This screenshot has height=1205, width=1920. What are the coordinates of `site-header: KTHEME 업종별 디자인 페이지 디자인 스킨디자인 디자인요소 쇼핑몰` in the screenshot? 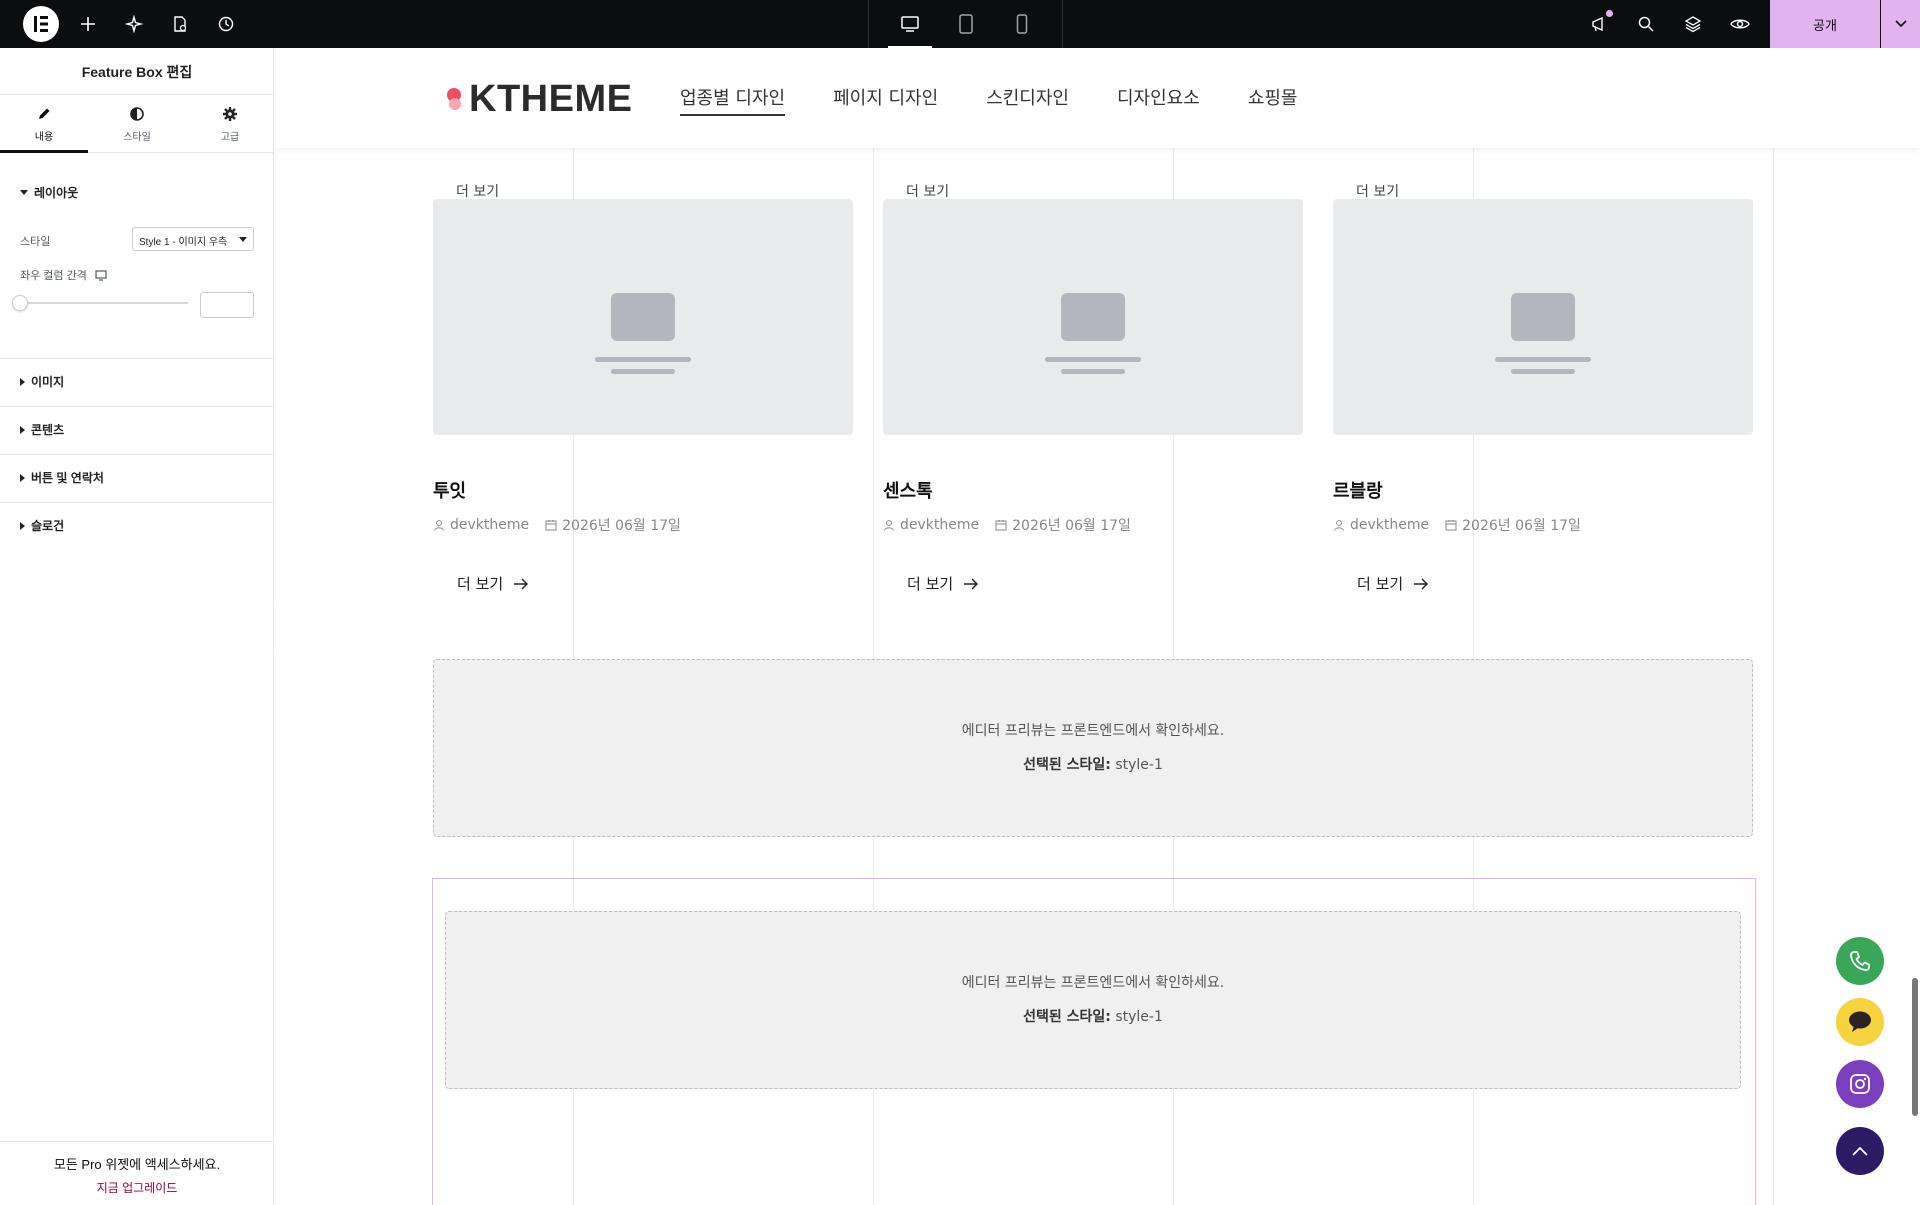 It's located at (1097, 98).